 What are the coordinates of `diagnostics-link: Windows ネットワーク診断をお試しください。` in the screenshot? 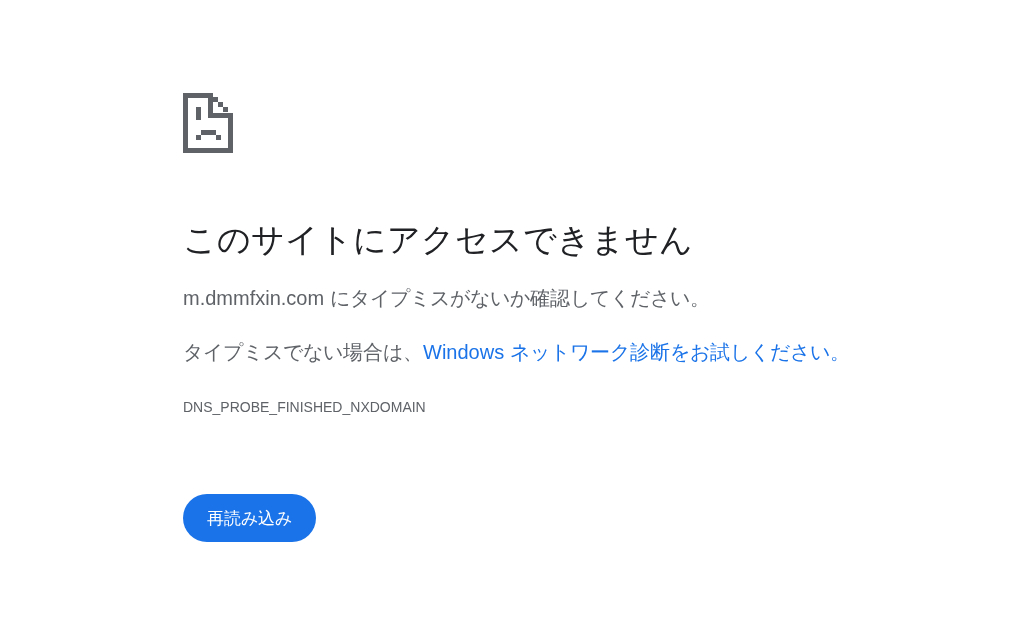 It's located at (636, 352).